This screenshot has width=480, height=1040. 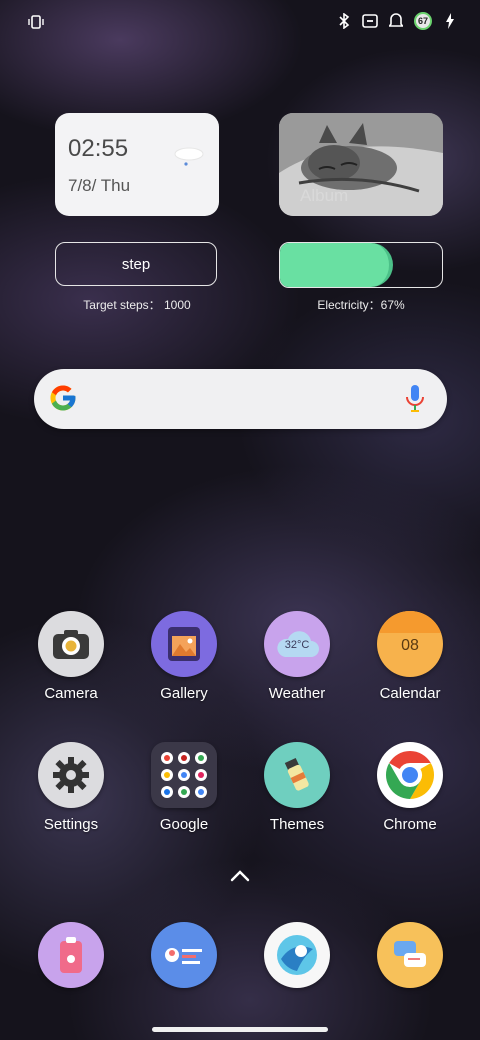 I want to click on dock-browser, so click(x=297, y=955).